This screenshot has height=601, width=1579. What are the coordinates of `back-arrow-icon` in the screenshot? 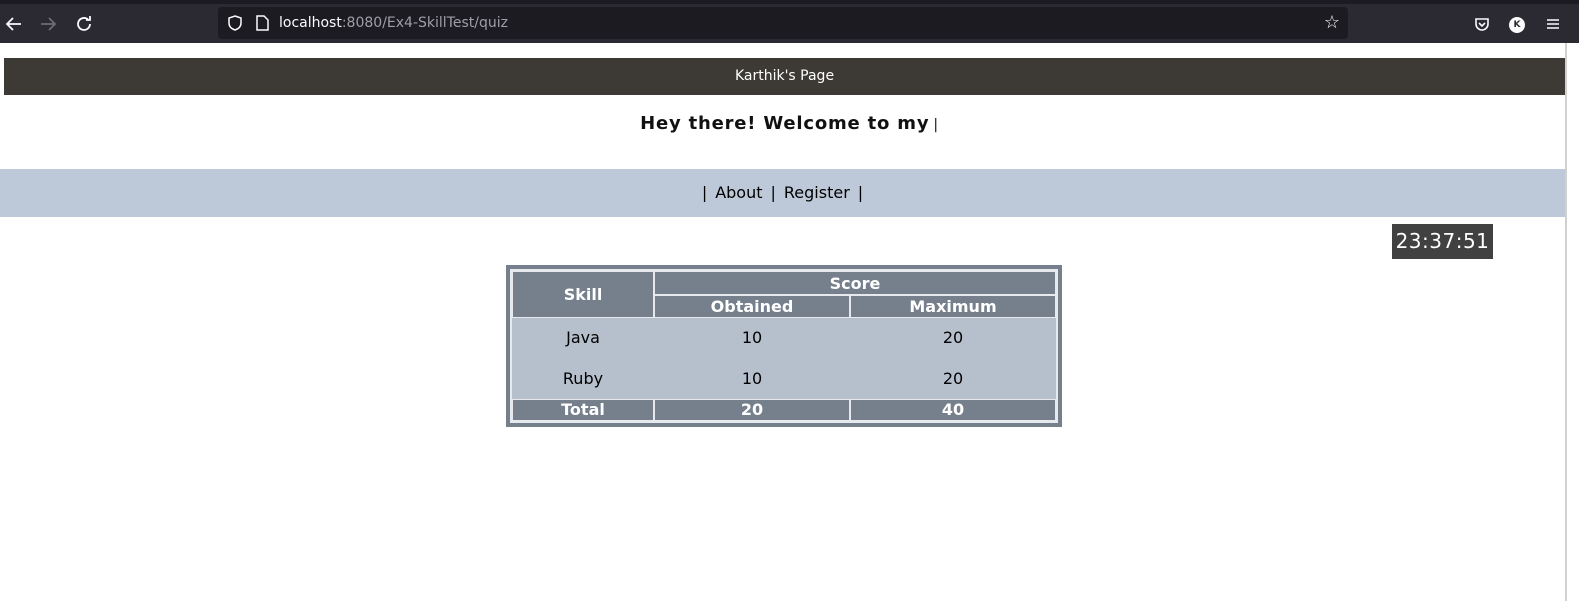 It's located at (14, 24).